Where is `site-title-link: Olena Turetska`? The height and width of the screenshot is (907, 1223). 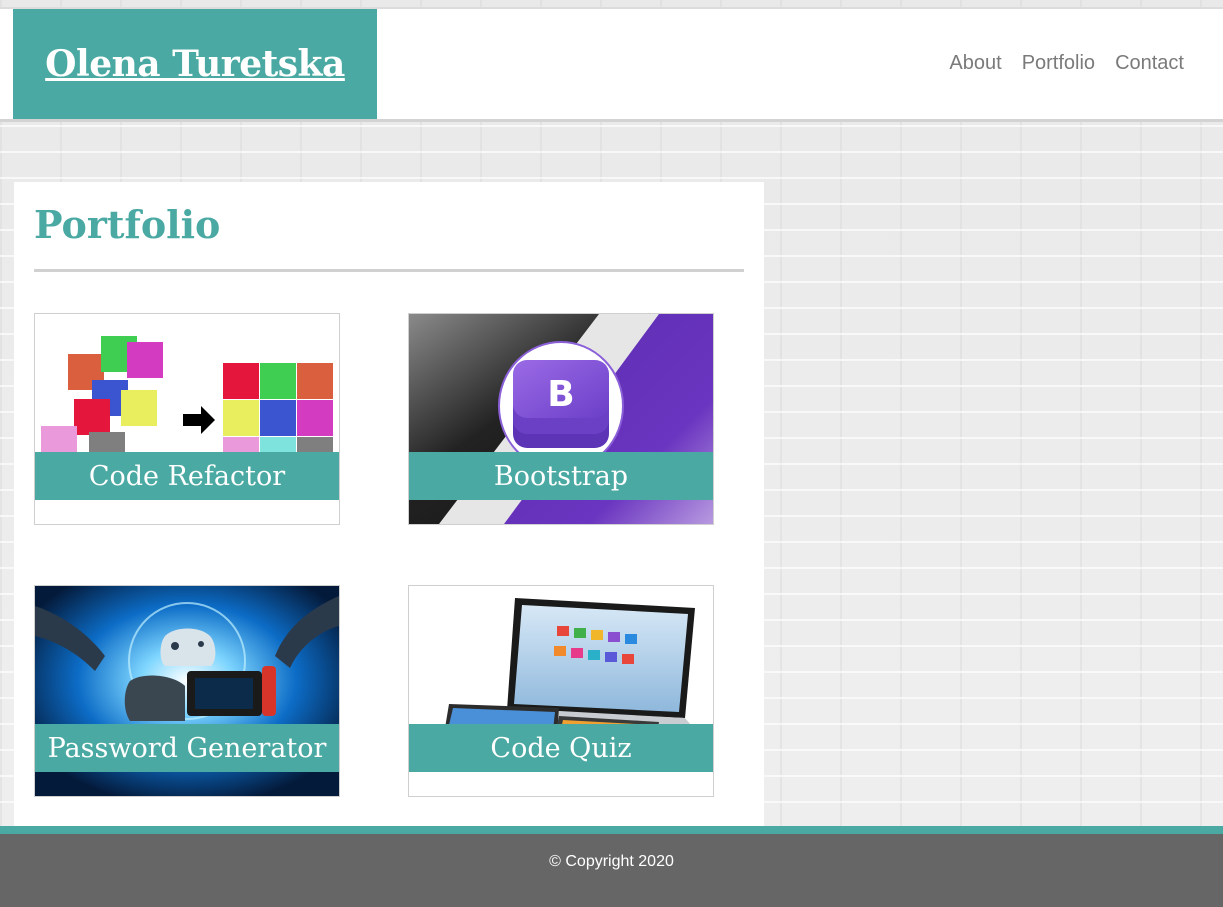
site-title-link: Olena Turetska is located at coordinates (195, 64).